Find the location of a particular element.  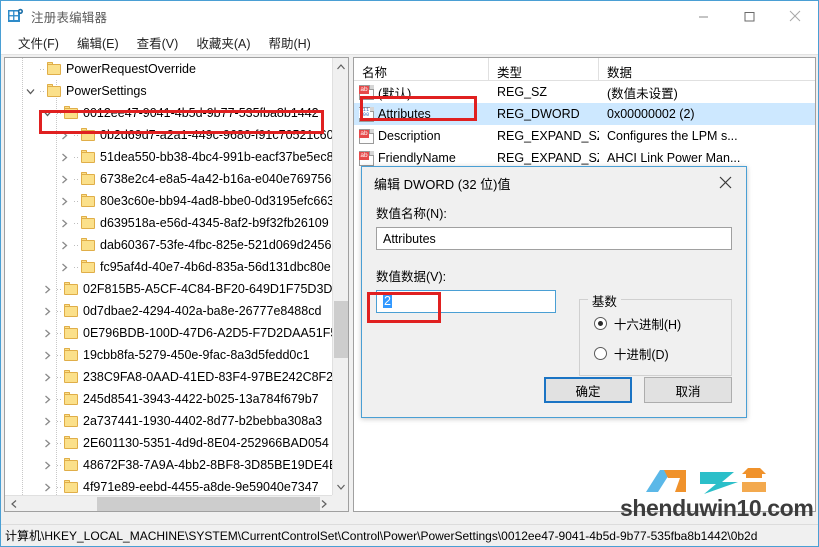

maximize-button is located at coordinates (749, 16).